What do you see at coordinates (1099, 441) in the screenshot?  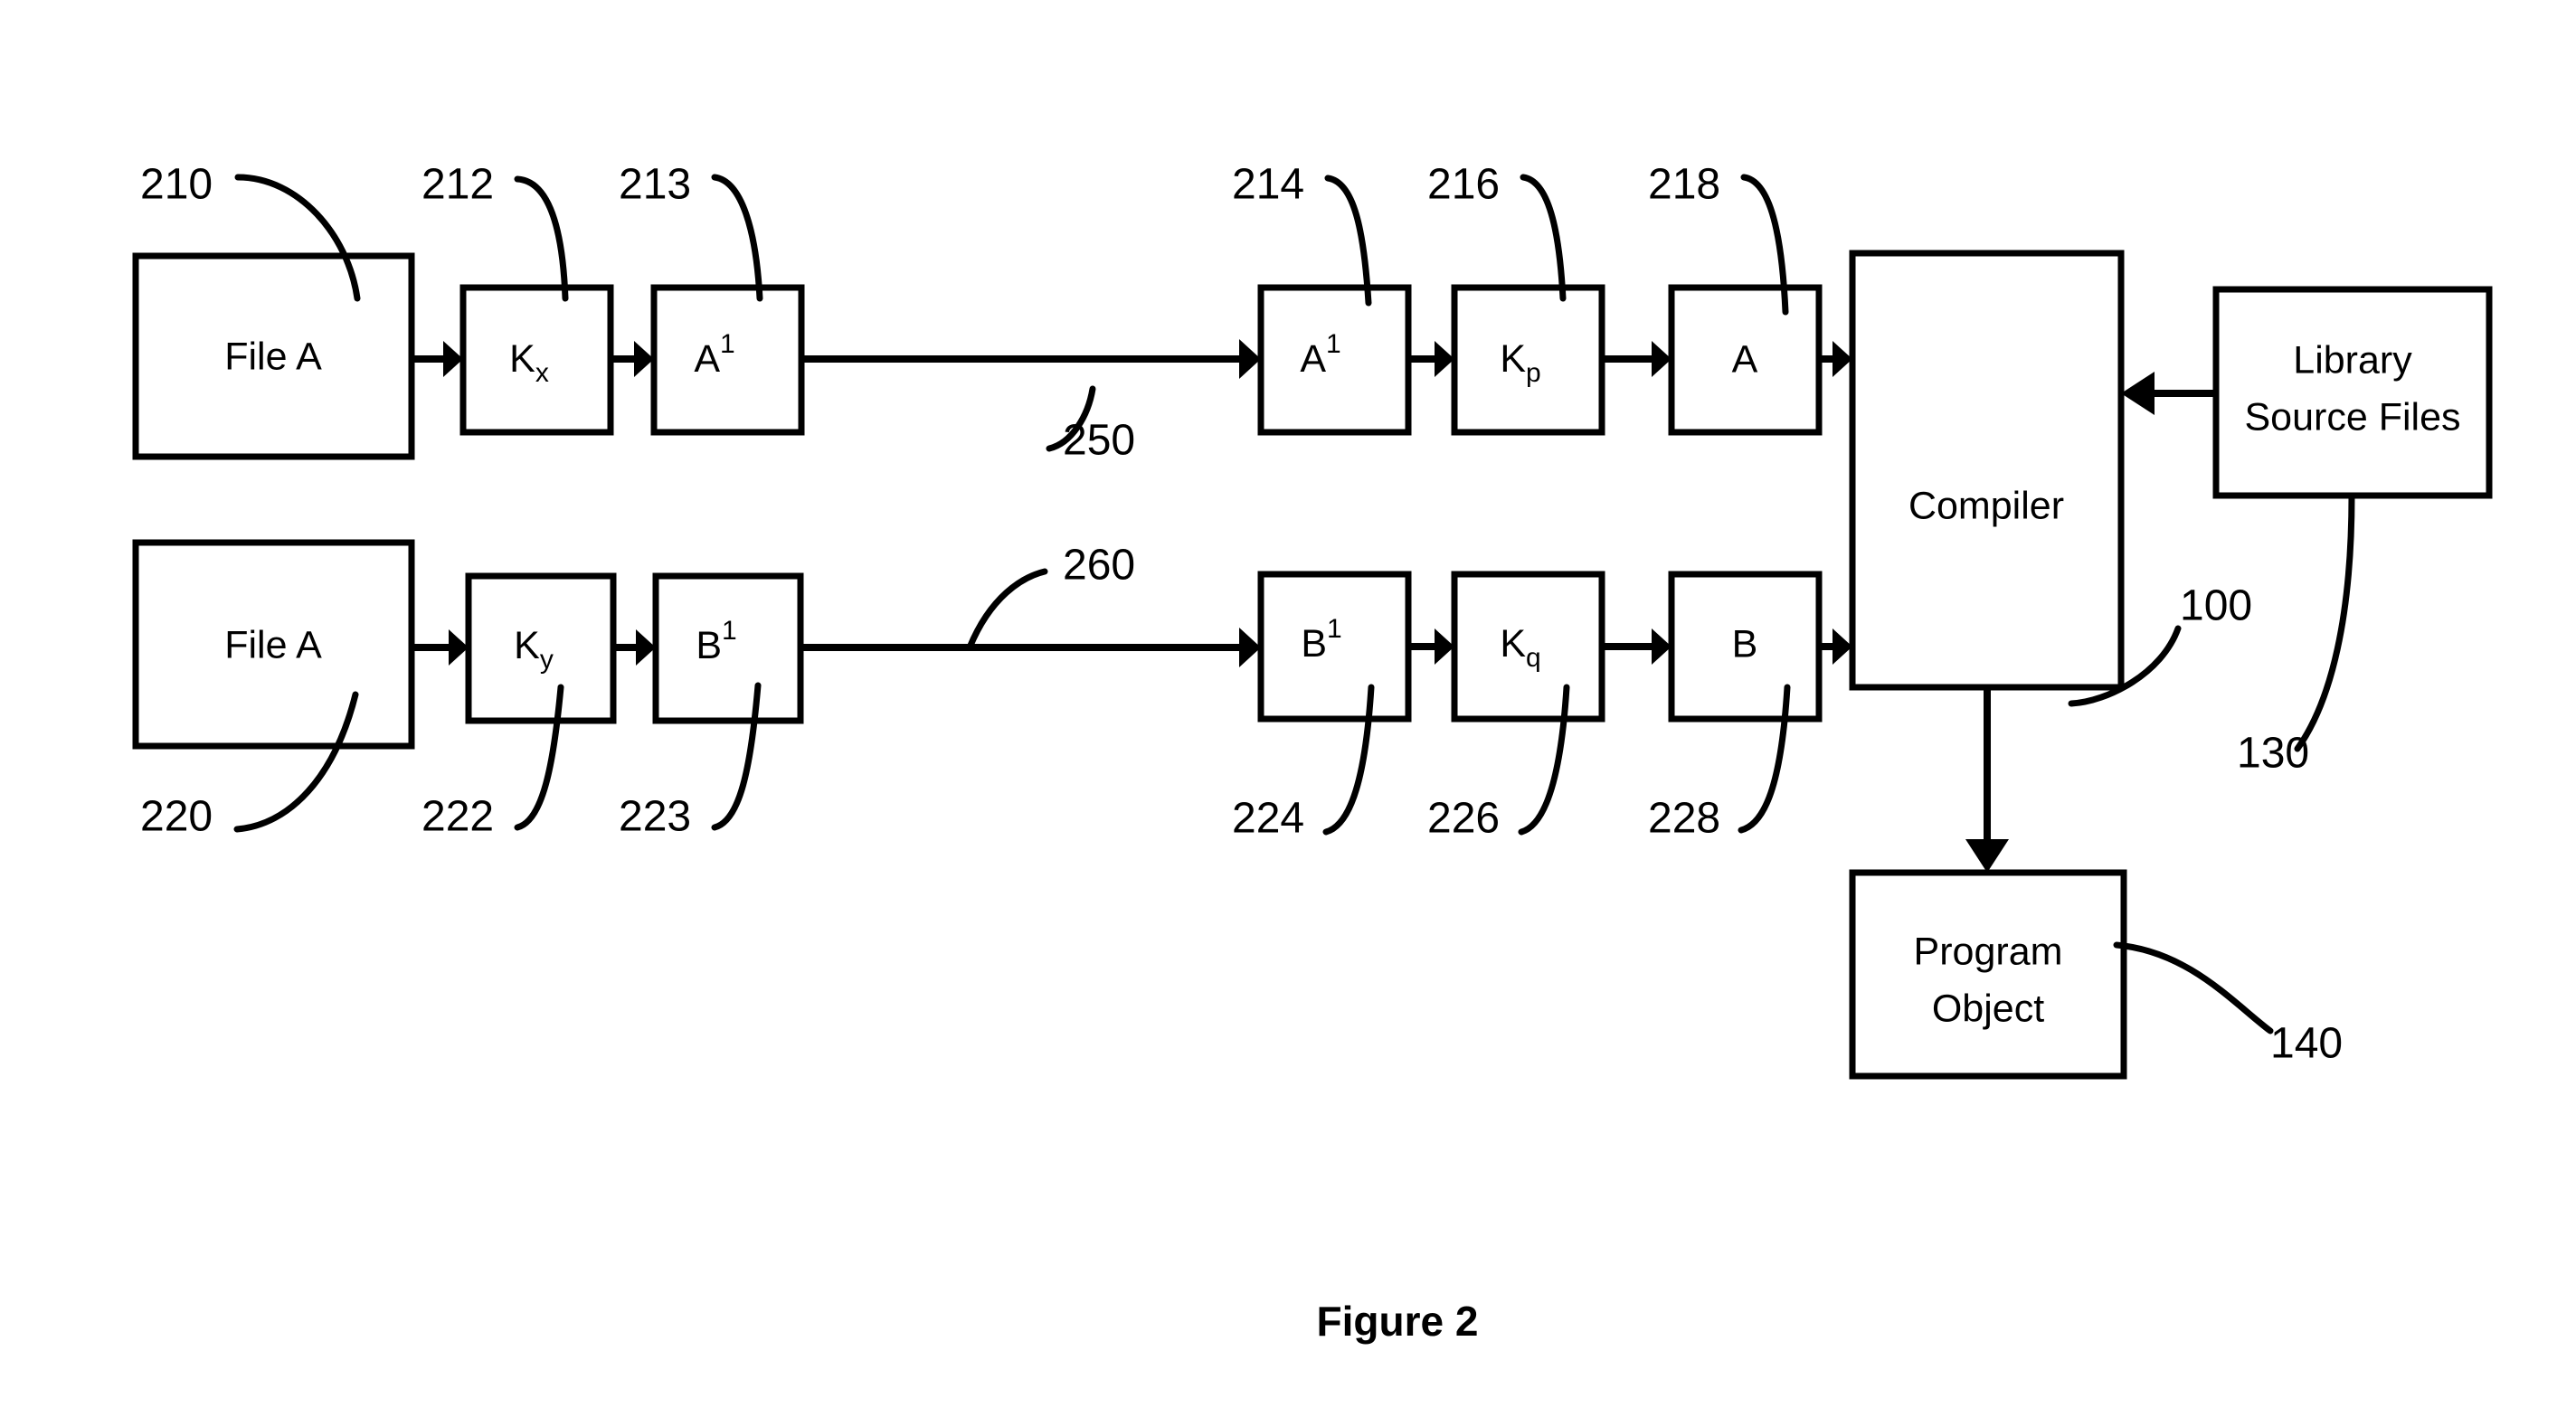 I see `ref-number-250: 250` at bounding box center [1099, 441].